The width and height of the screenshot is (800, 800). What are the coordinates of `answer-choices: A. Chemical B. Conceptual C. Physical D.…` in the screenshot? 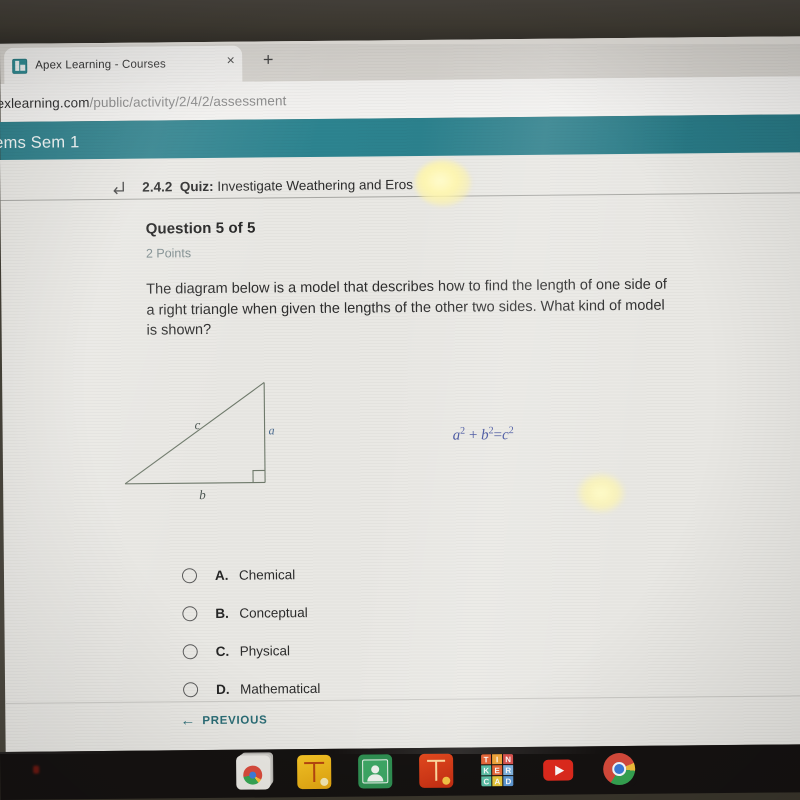 It's located at (251, 631).